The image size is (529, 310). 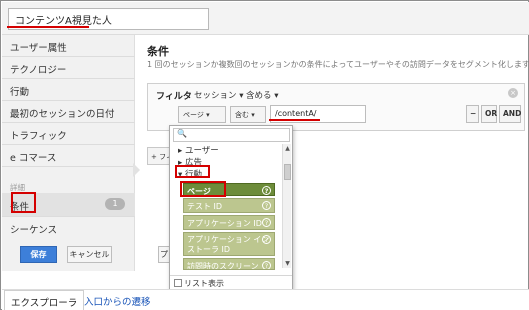 I want to click on dropdown-scrollbar: ▲ ▼, so click(x=286, y=206).